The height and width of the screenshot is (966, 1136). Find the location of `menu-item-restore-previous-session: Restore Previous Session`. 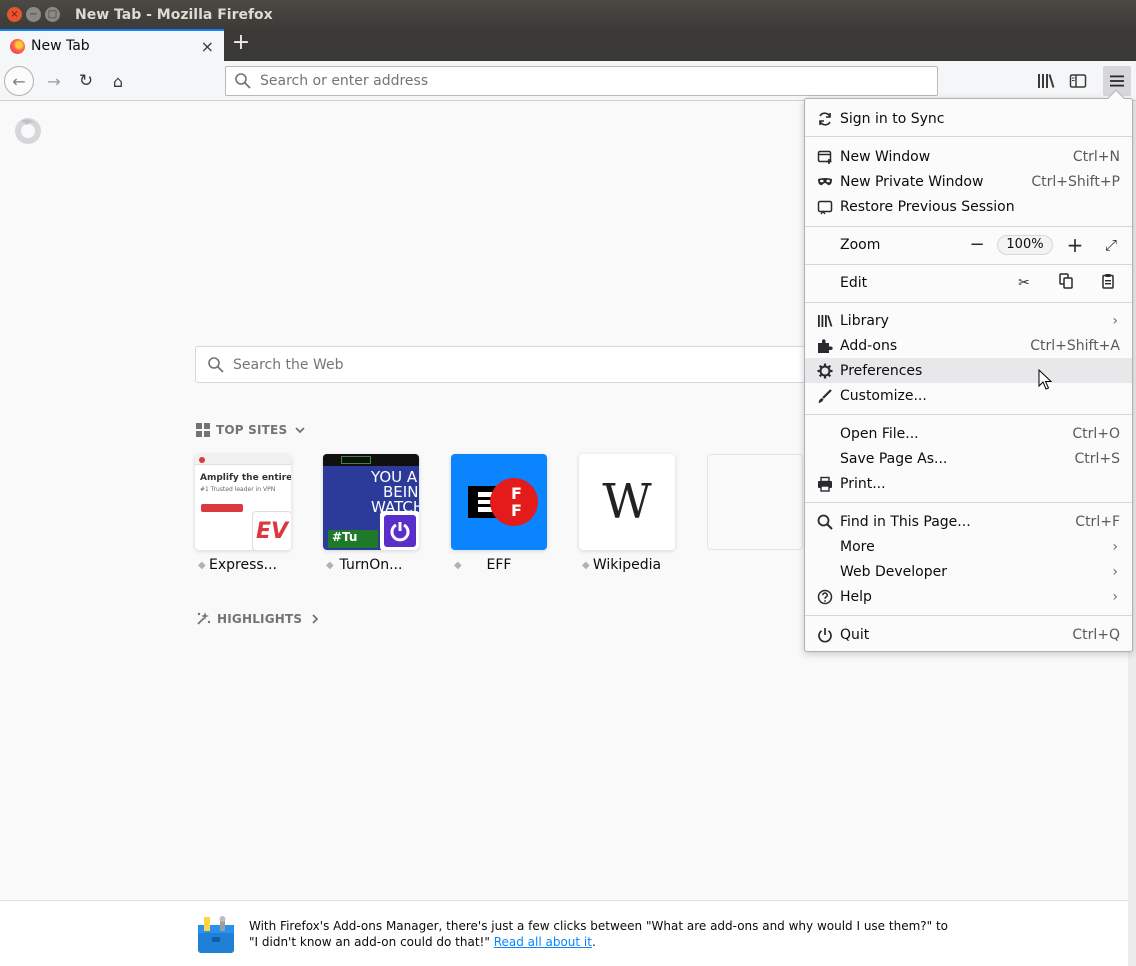

menu-item-restore-previous-session: Restore Previous Session is located at coordinates (968, 206).